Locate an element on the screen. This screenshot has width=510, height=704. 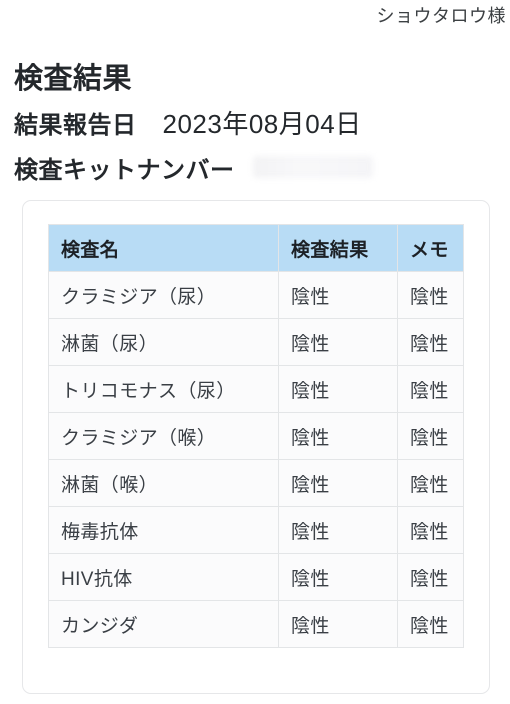
table-row: クラミジア（喉） 陰性 陰性 is located at coordinates (256, 436).